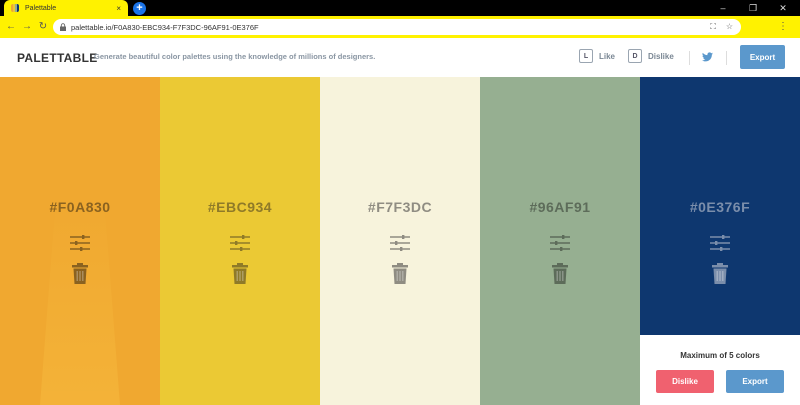 Image resolution: width=800 pixels, height=405 pixels. I want to click on browser-menu-icon: ⋮, so click(783, 27).